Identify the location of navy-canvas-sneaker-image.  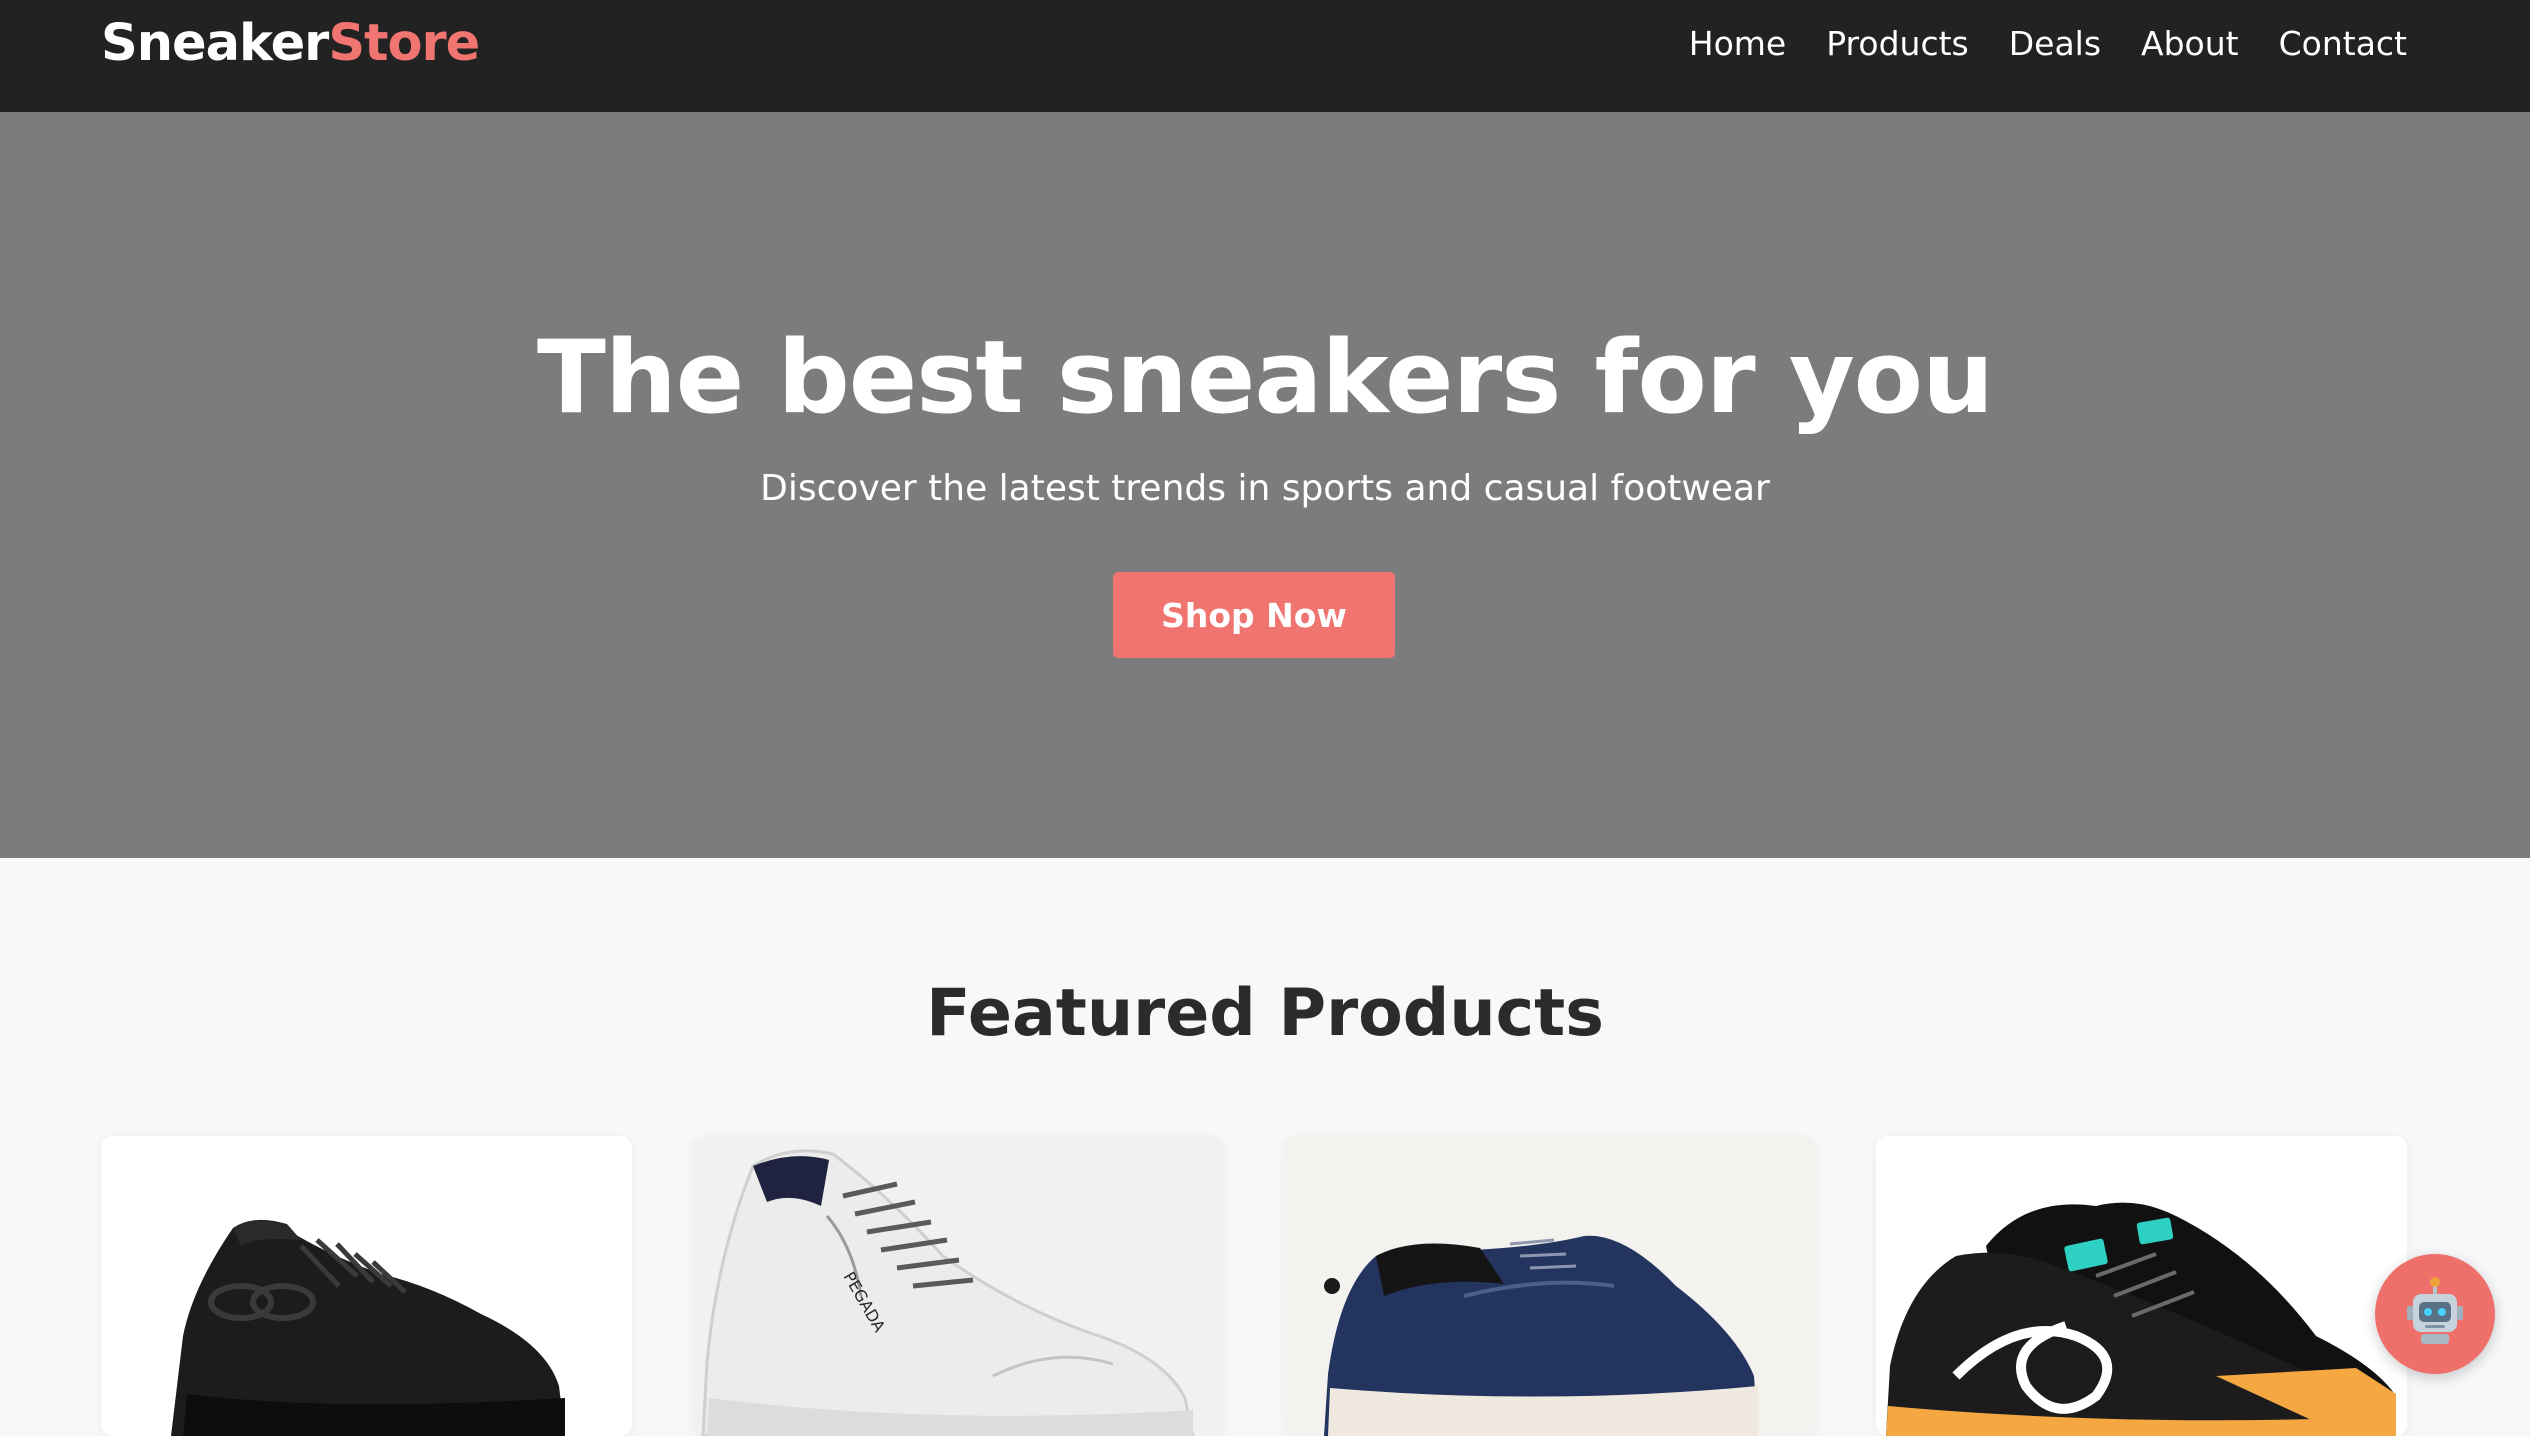
(1549, 1286).